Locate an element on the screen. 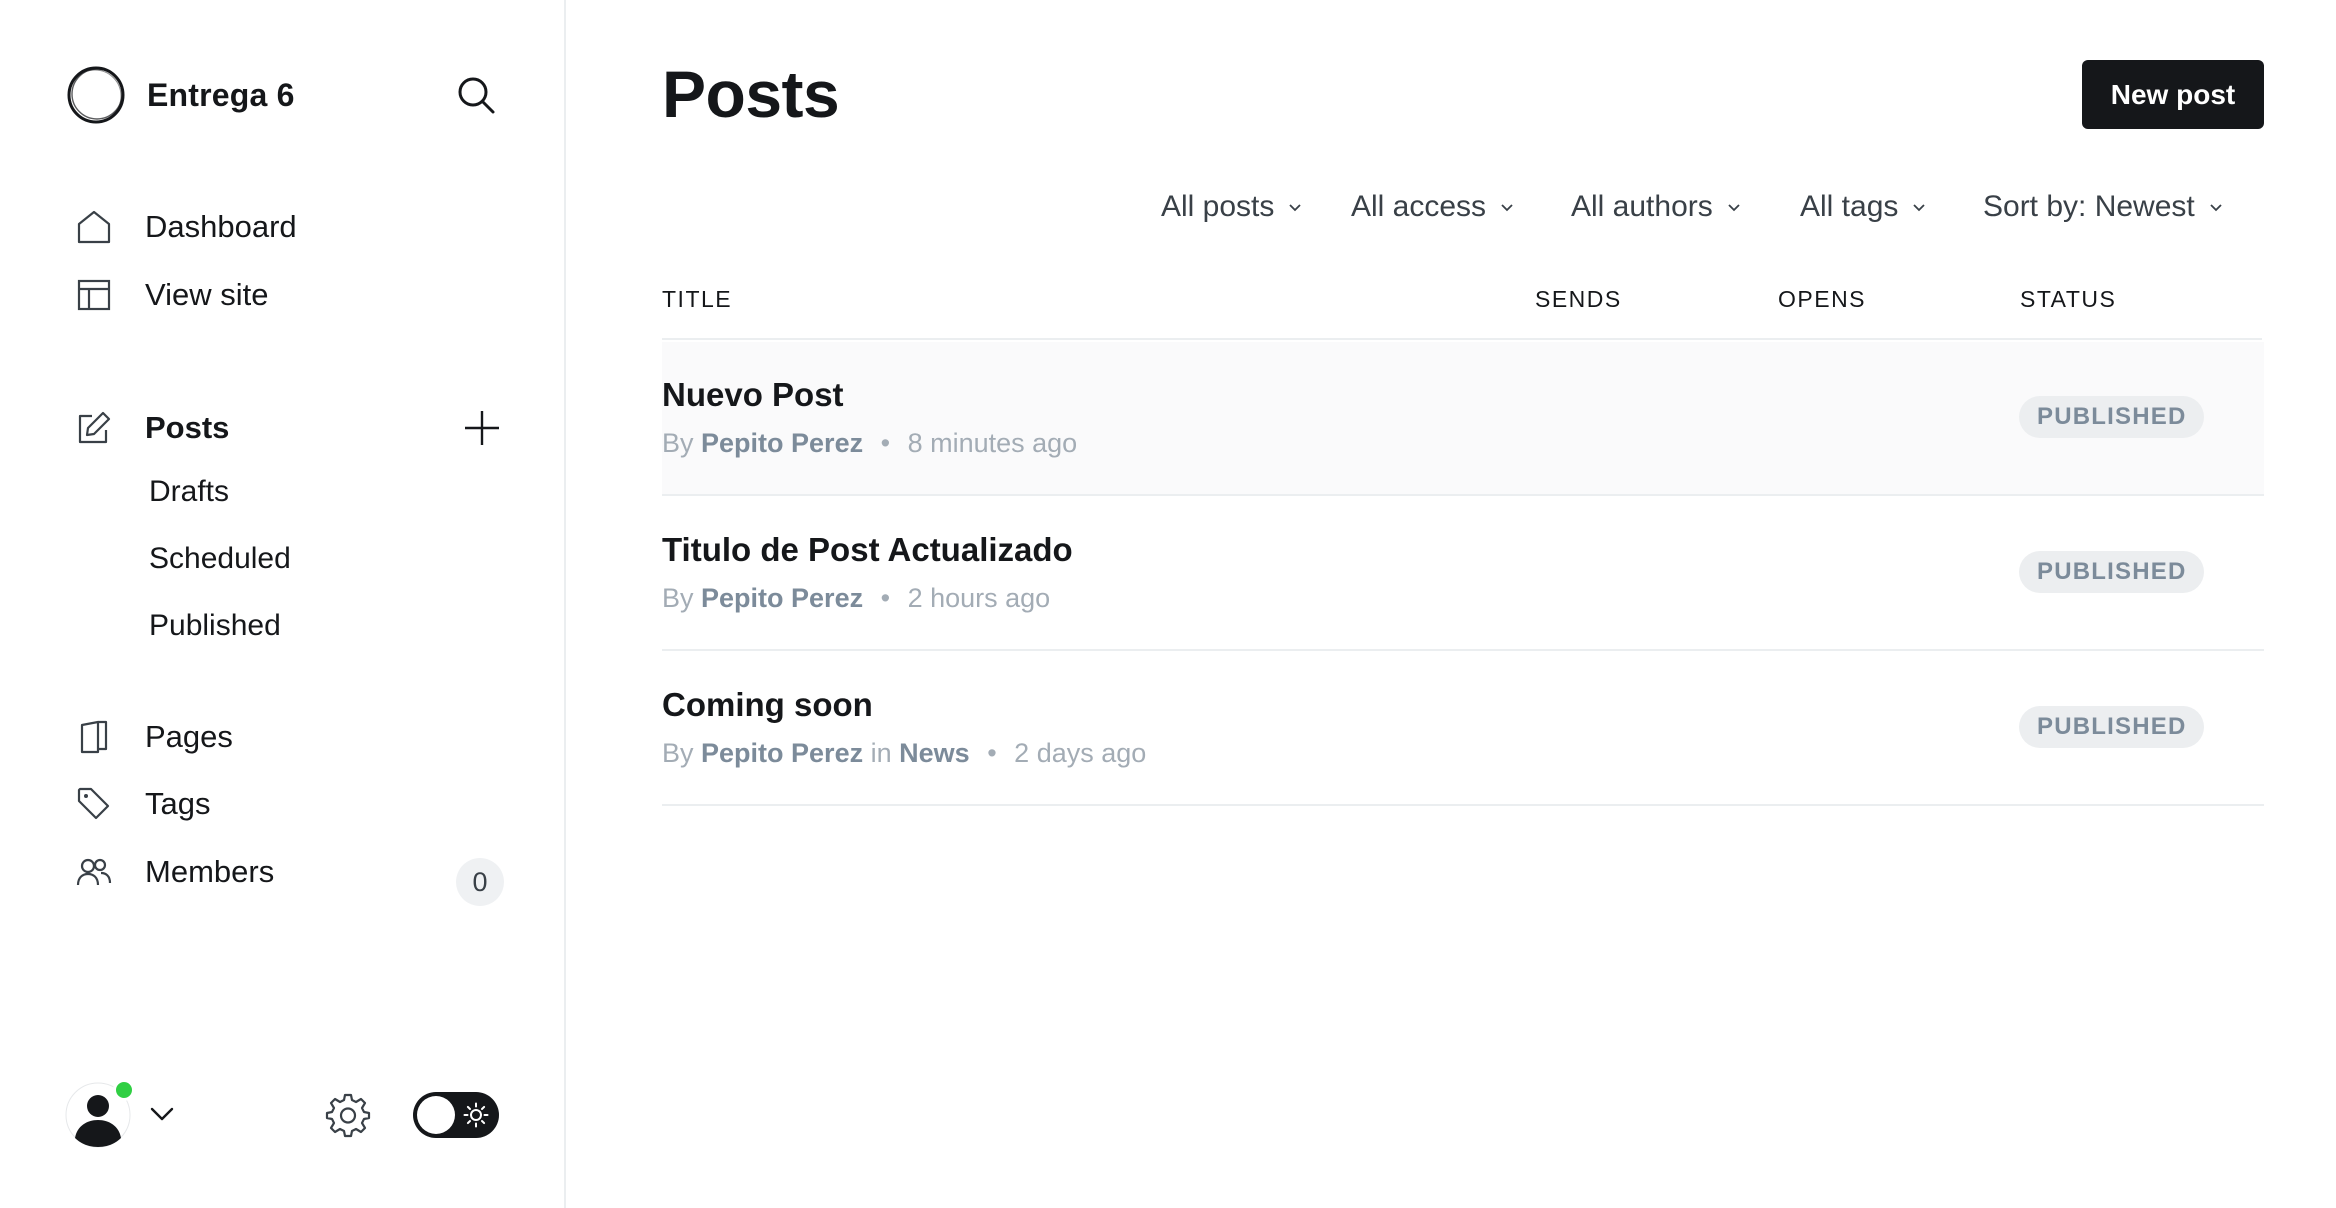 The height and width of the screenshot is (1208, 2336). sidebar-item-dashboard: Dashboard is located at coordinates (186, 227).